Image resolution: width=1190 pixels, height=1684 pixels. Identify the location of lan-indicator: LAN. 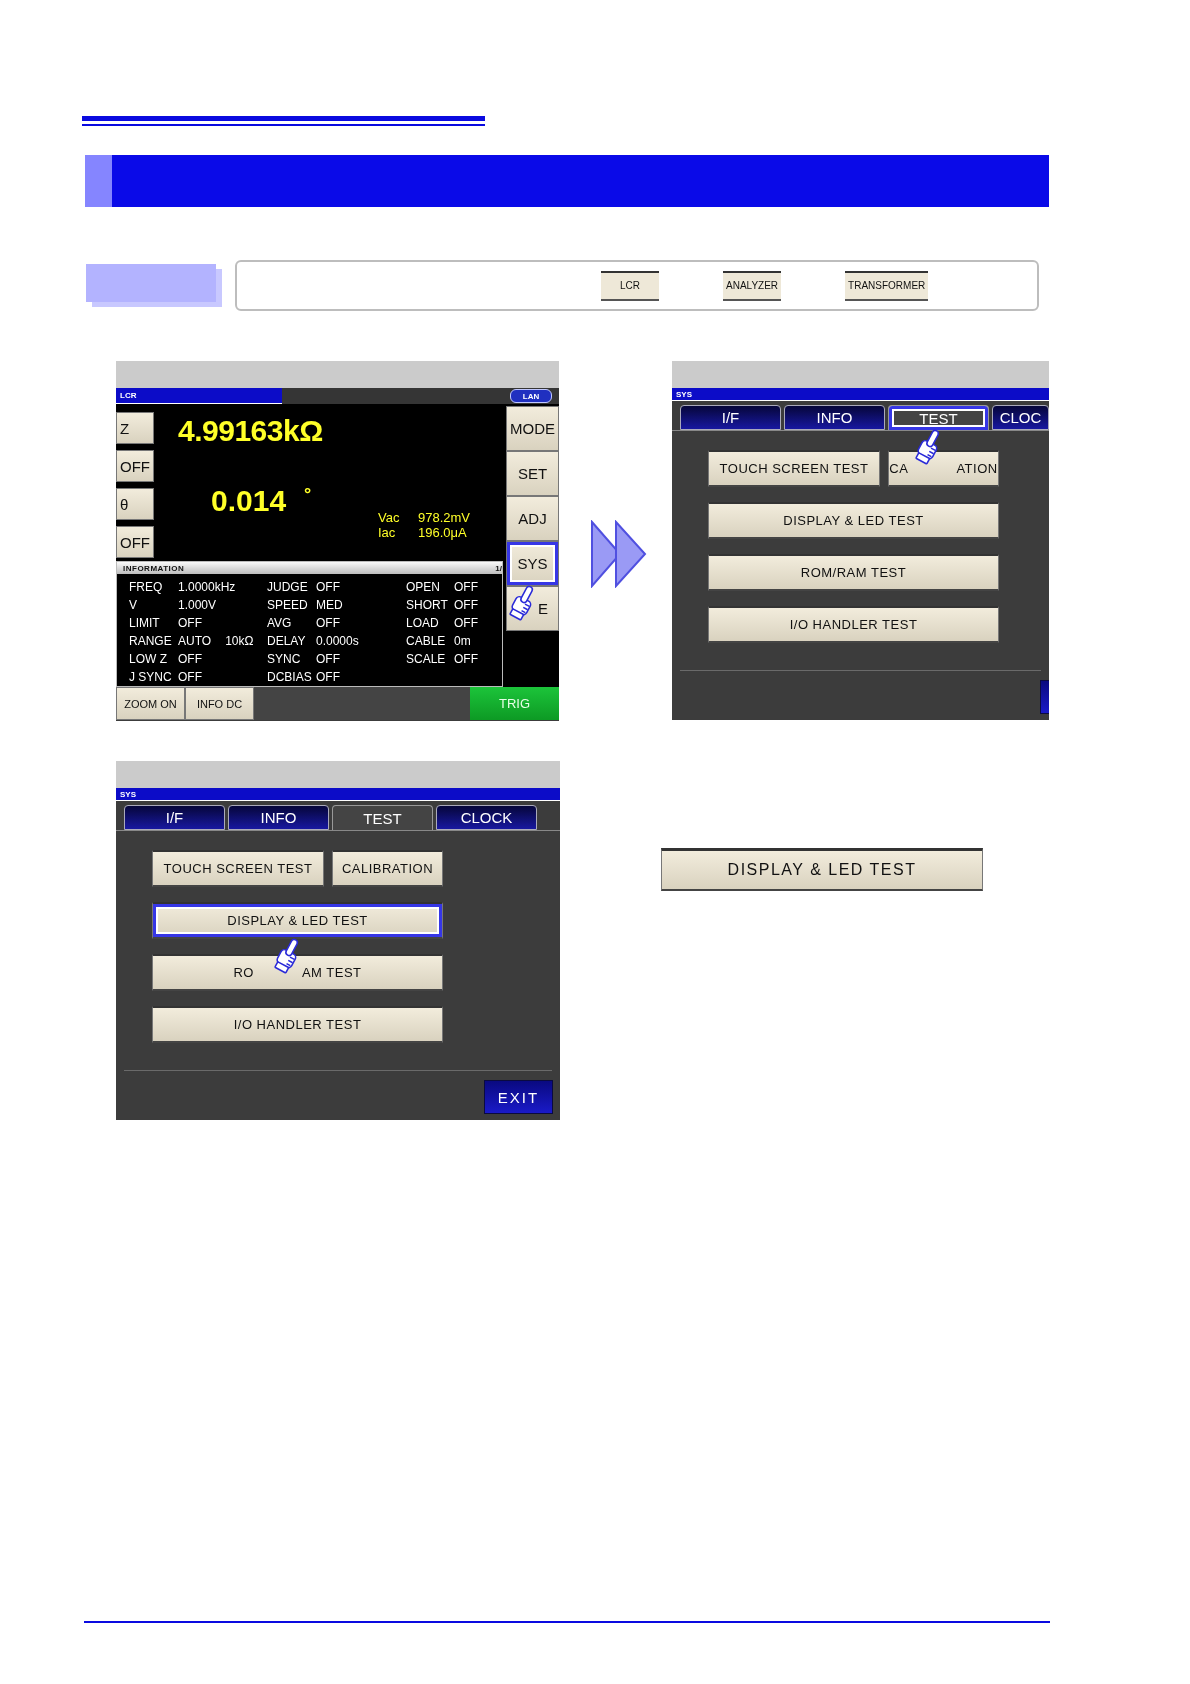
(531, 396).